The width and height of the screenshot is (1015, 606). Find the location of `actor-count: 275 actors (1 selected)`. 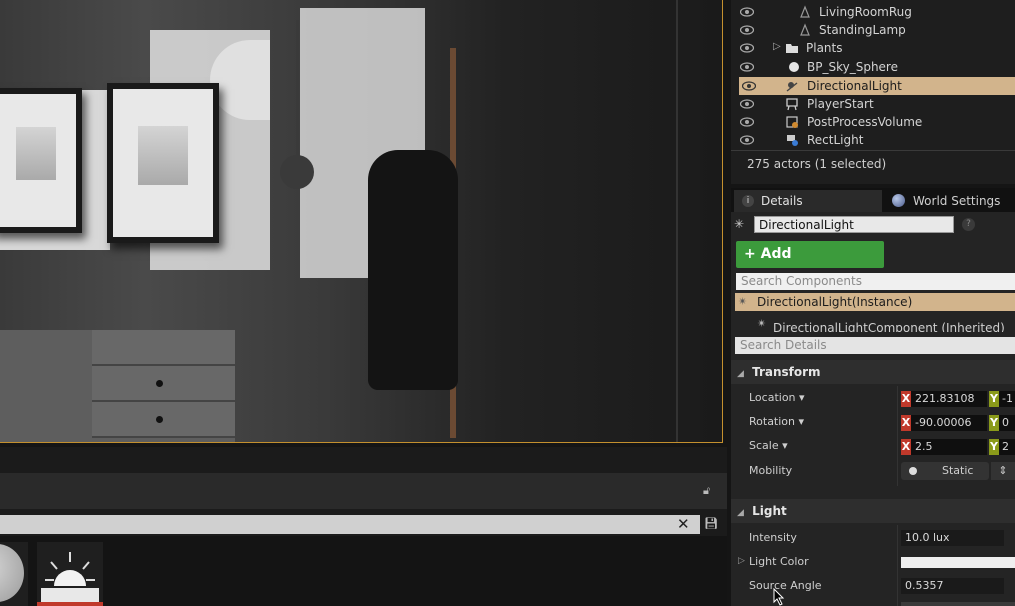

actor-count: 275 actors (1 selected) is located at coordinates (817, 164).